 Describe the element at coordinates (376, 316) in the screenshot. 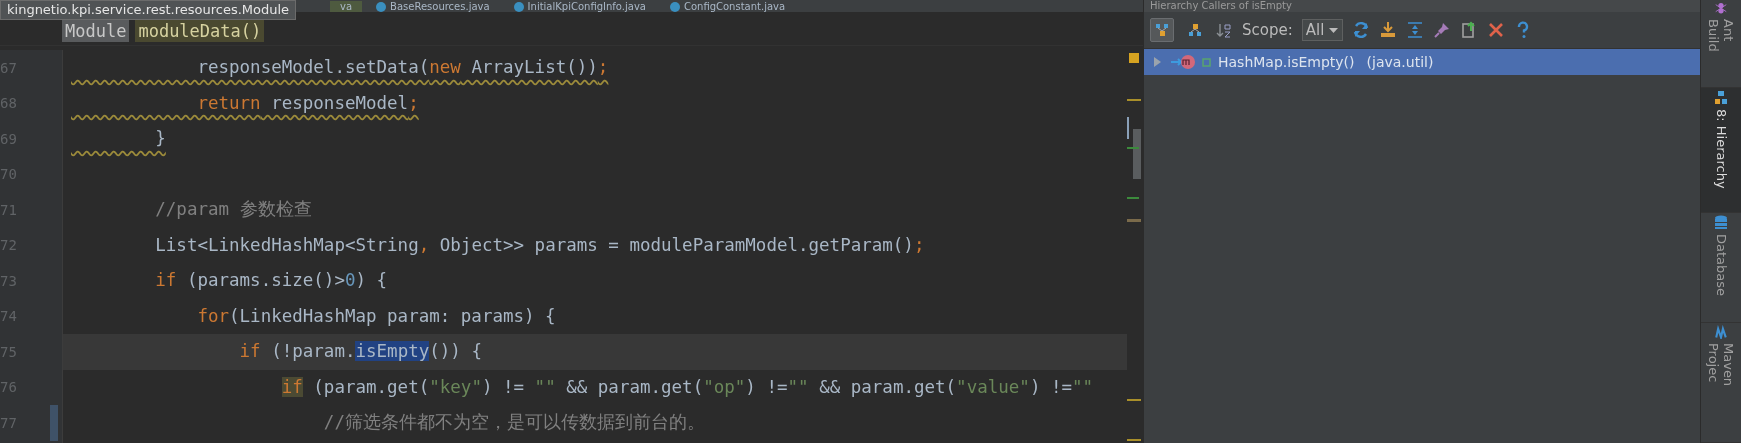

I see `code-line: for(LinkedHashMap param: params) {` at that location.